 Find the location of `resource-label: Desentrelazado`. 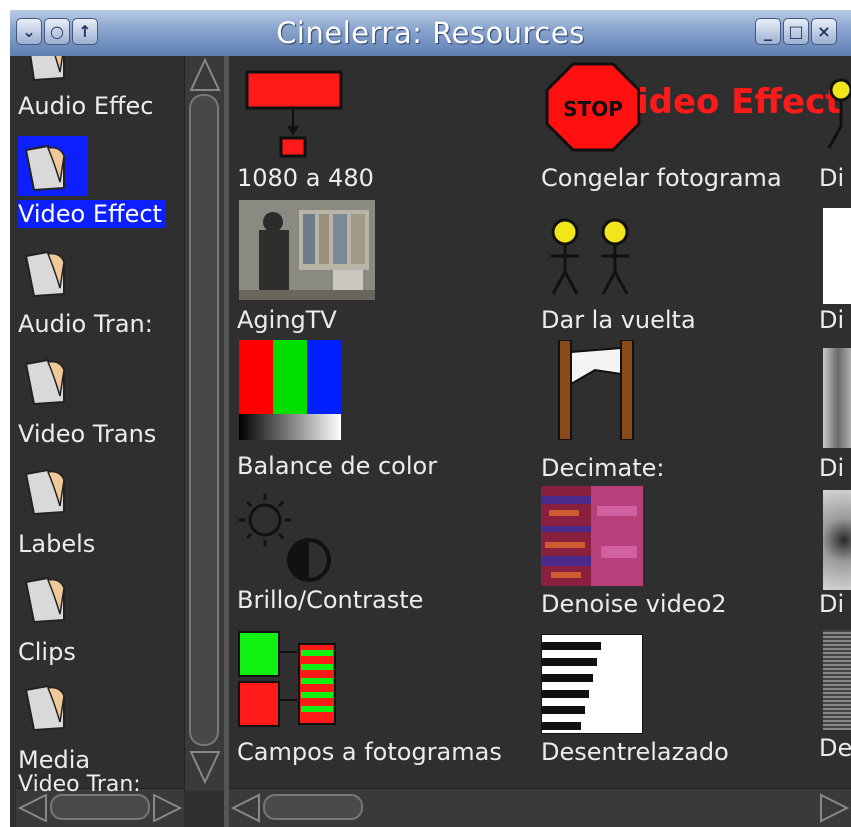

resource-label: Desentrelazado is located at coordinates (635, 752).